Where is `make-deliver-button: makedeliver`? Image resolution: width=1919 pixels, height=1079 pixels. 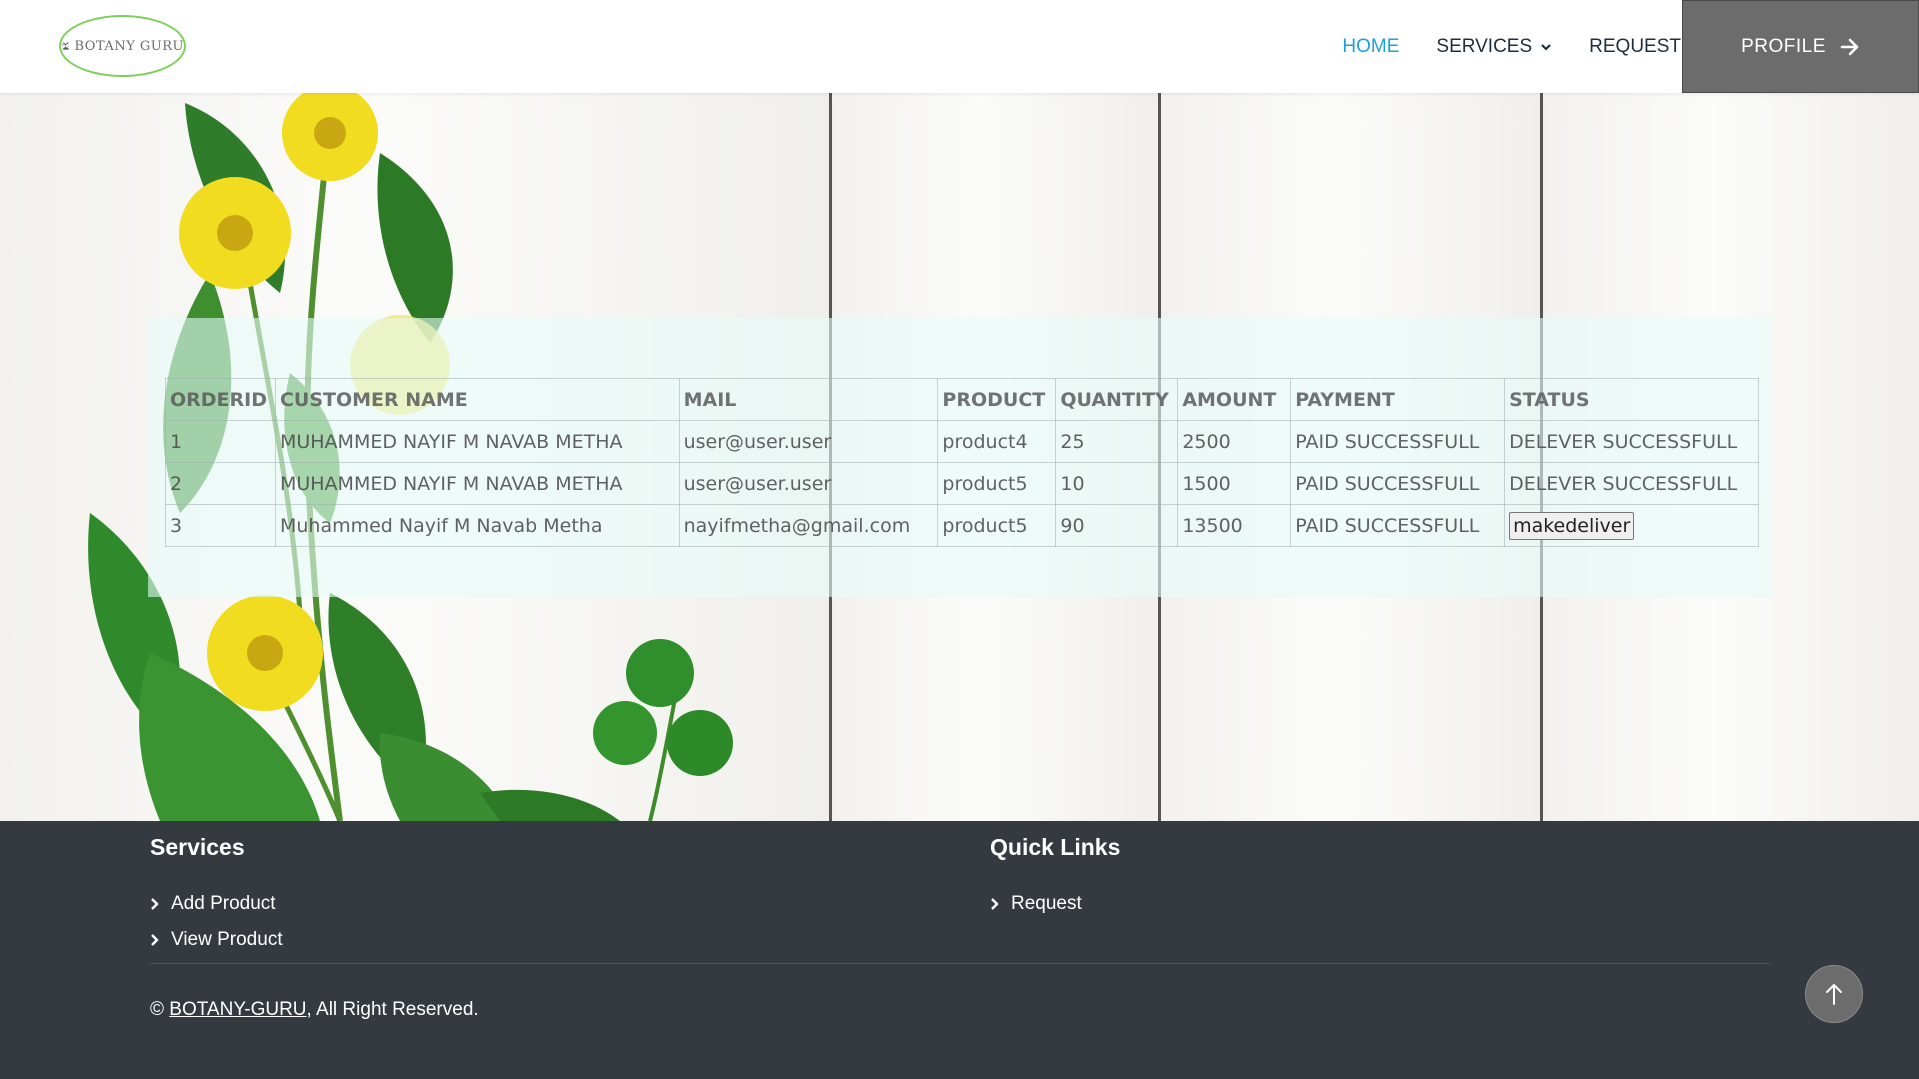
make-deliver-button: makedeliver is located at coordinates (1572, 525).